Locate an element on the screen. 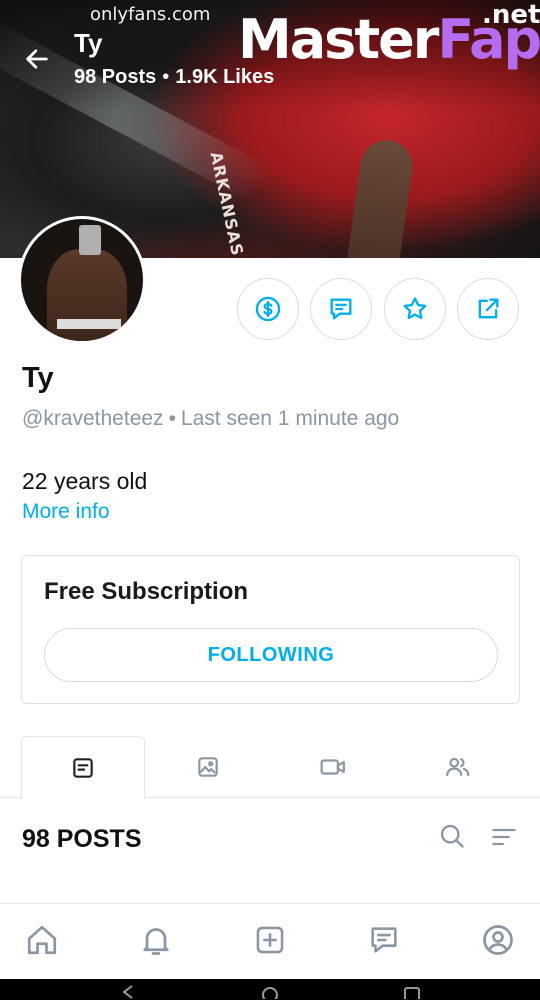 This screenshot has height=1000, width=540. profile-handle-row: @kravetheteez • Last seen 1 minute ago is located at coordinates (210, 419).